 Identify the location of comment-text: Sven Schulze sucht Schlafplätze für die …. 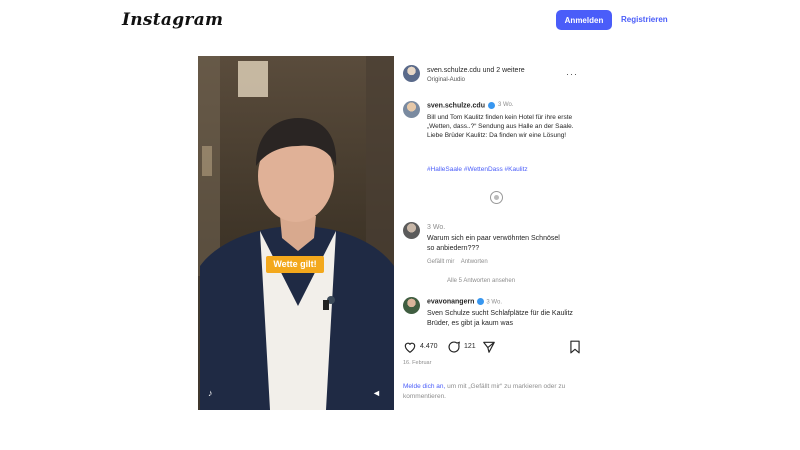
(500, 318).